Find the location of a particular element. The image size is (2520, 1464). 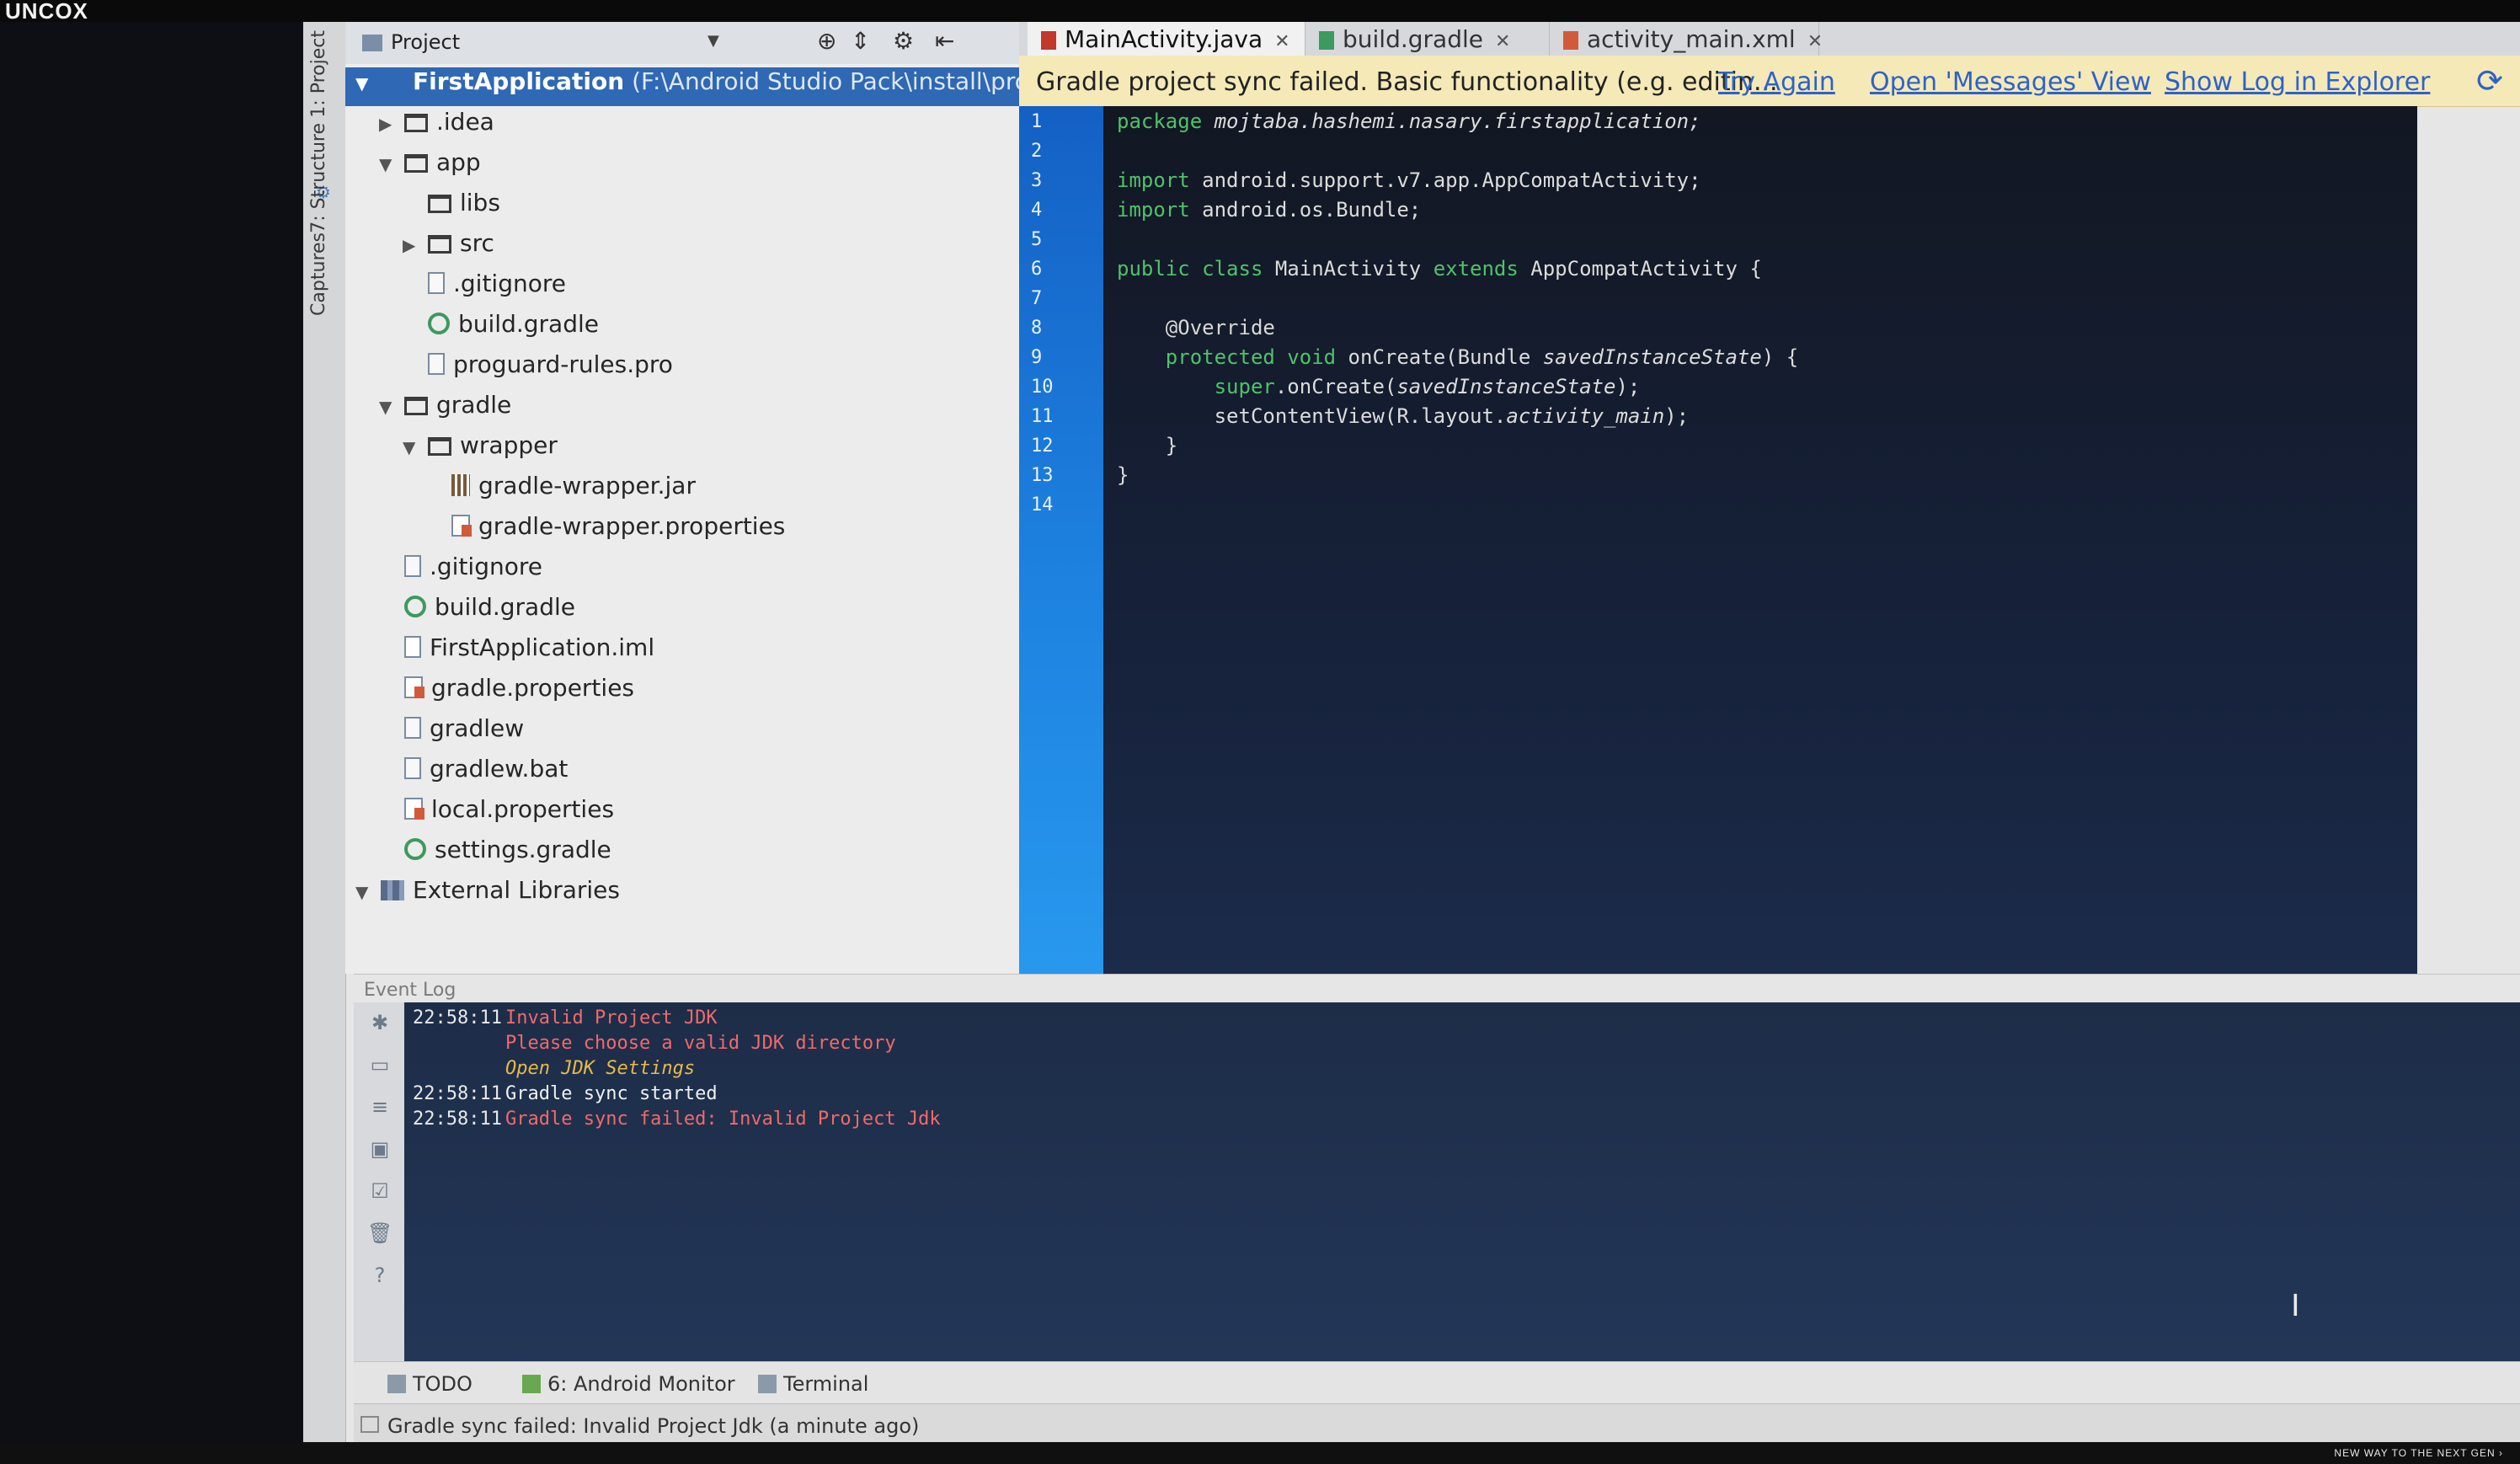

gradle-icon is located at coordinates (415, 606).